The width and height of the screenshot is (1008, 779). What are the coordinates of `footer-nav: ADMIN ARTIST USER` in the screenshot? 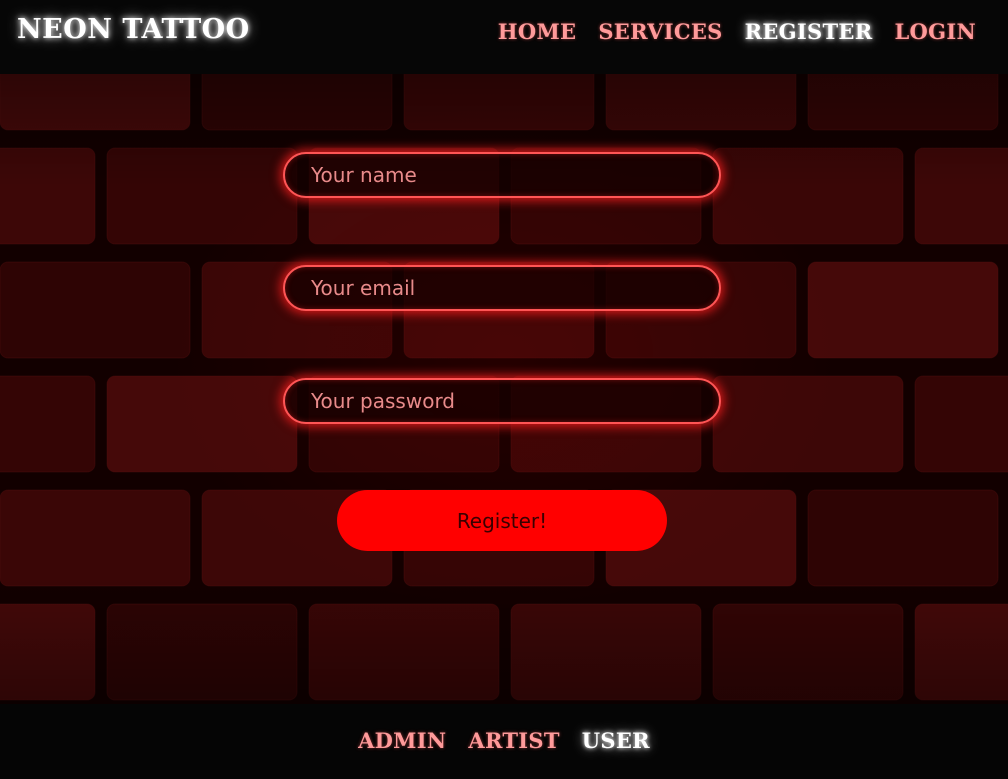 It's located at (504, 740).